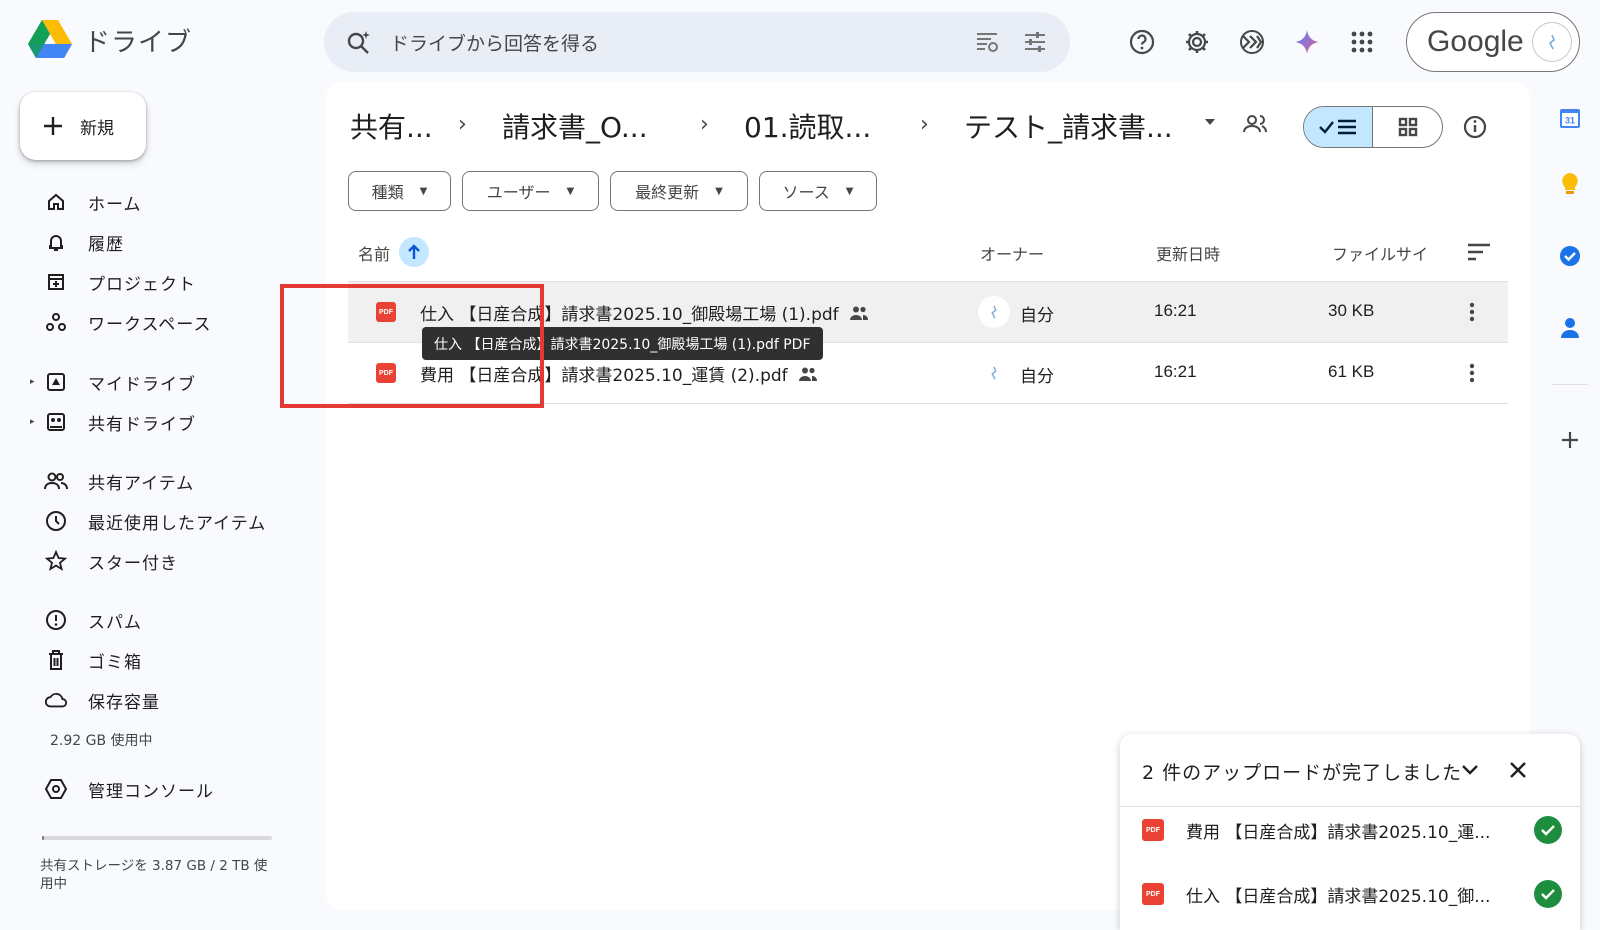 Image resolution: width=1600 pixels, height=930 pixels. Describe the element at coordinates (1197, 42) in the screenshot. I see `gear-icon` at that location.